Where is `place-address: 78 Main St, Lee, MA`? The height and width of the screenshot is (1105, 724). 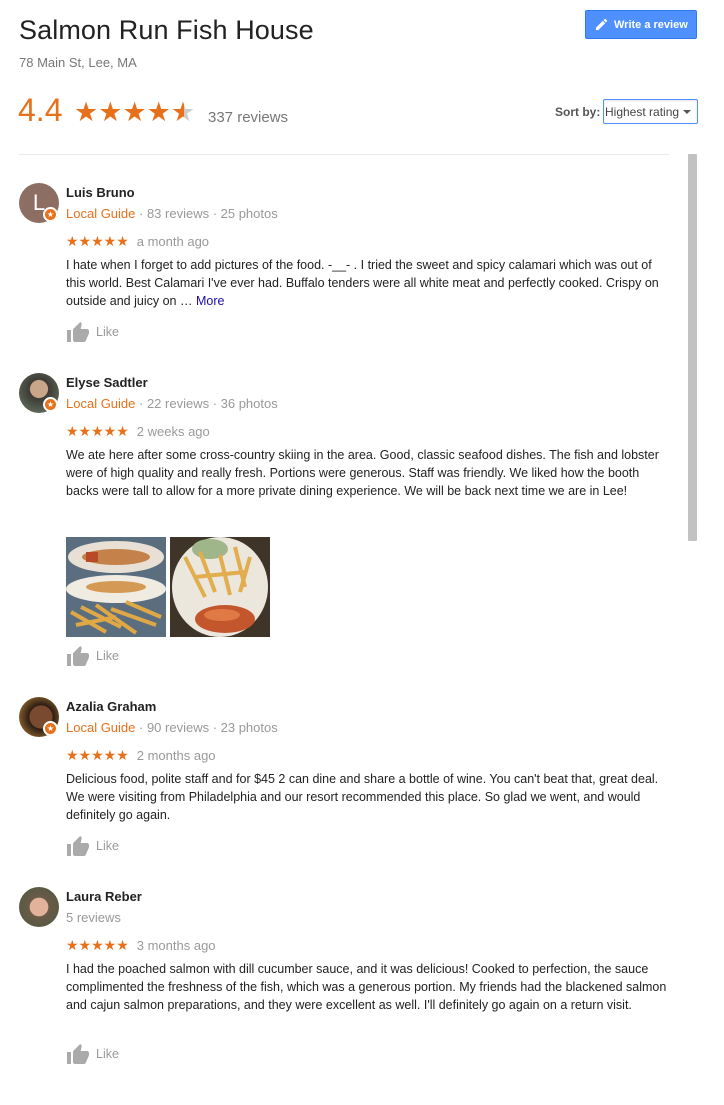
place-address: 78 Main St, Lee, MA is located at coordinates (78, 62).